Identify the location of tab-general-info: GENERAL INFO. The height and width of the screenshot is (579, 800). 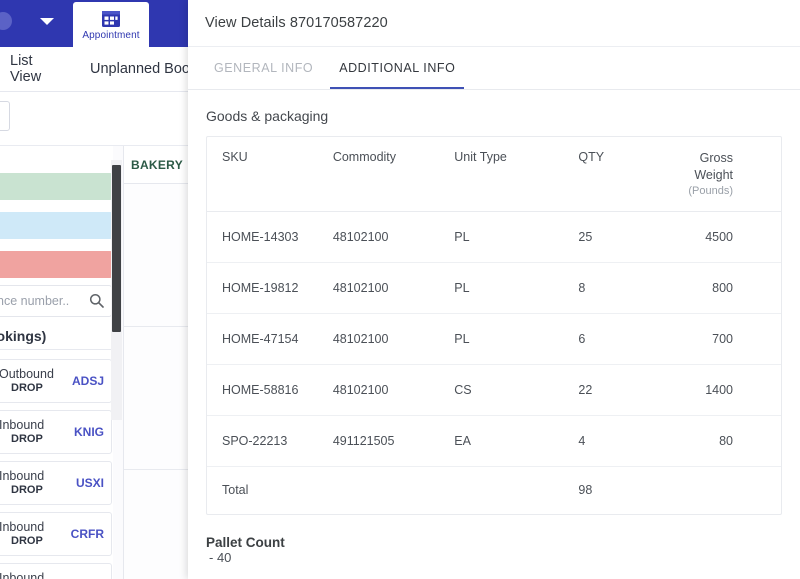
(263, 68).